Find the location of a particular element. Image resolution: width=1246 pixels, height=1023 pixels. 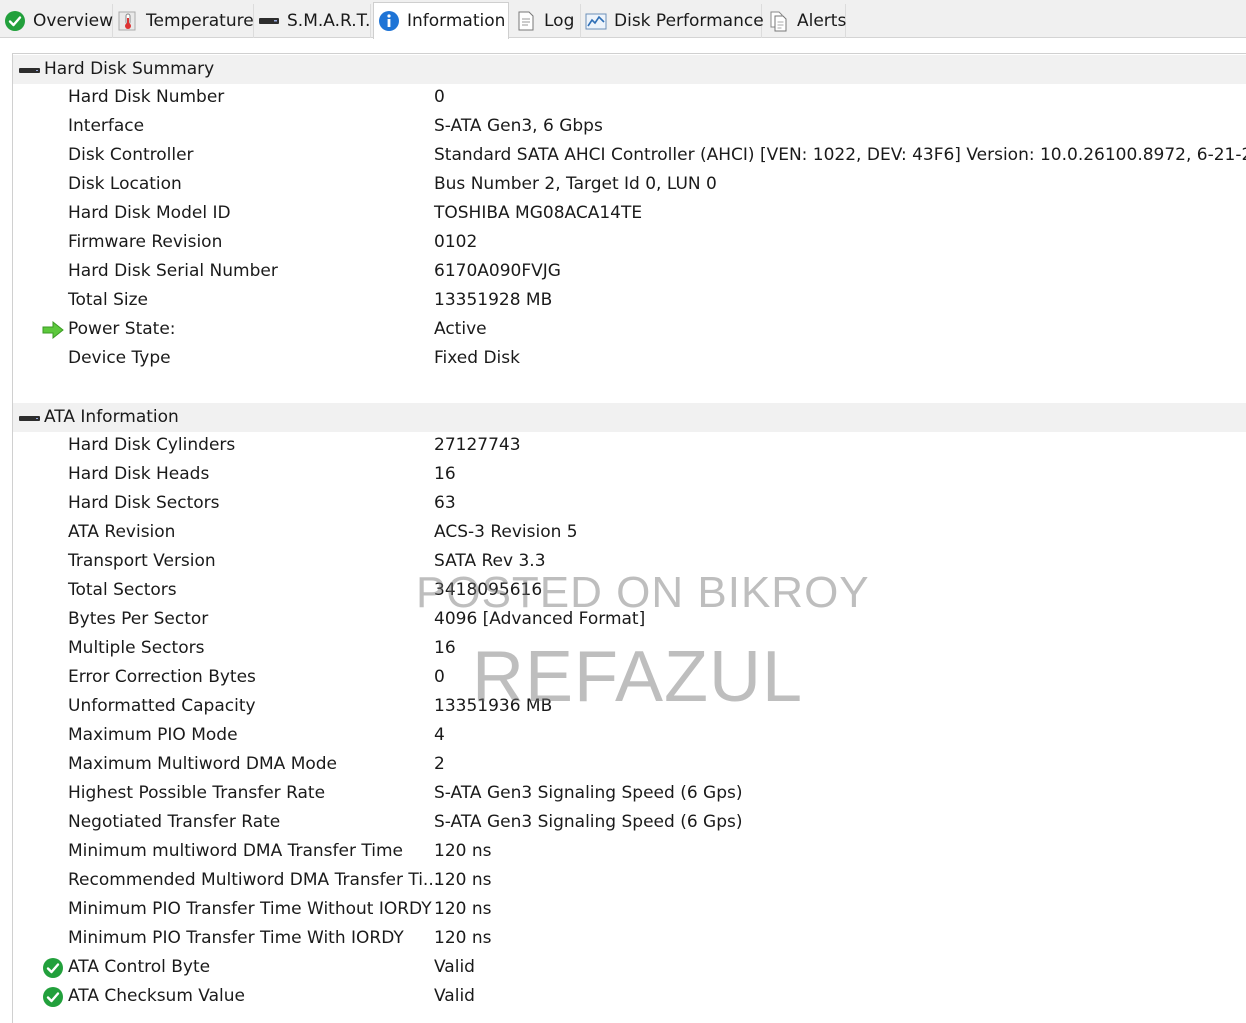

section-header-summary: Hard Disk Summary is located at coordinates (629, 69).